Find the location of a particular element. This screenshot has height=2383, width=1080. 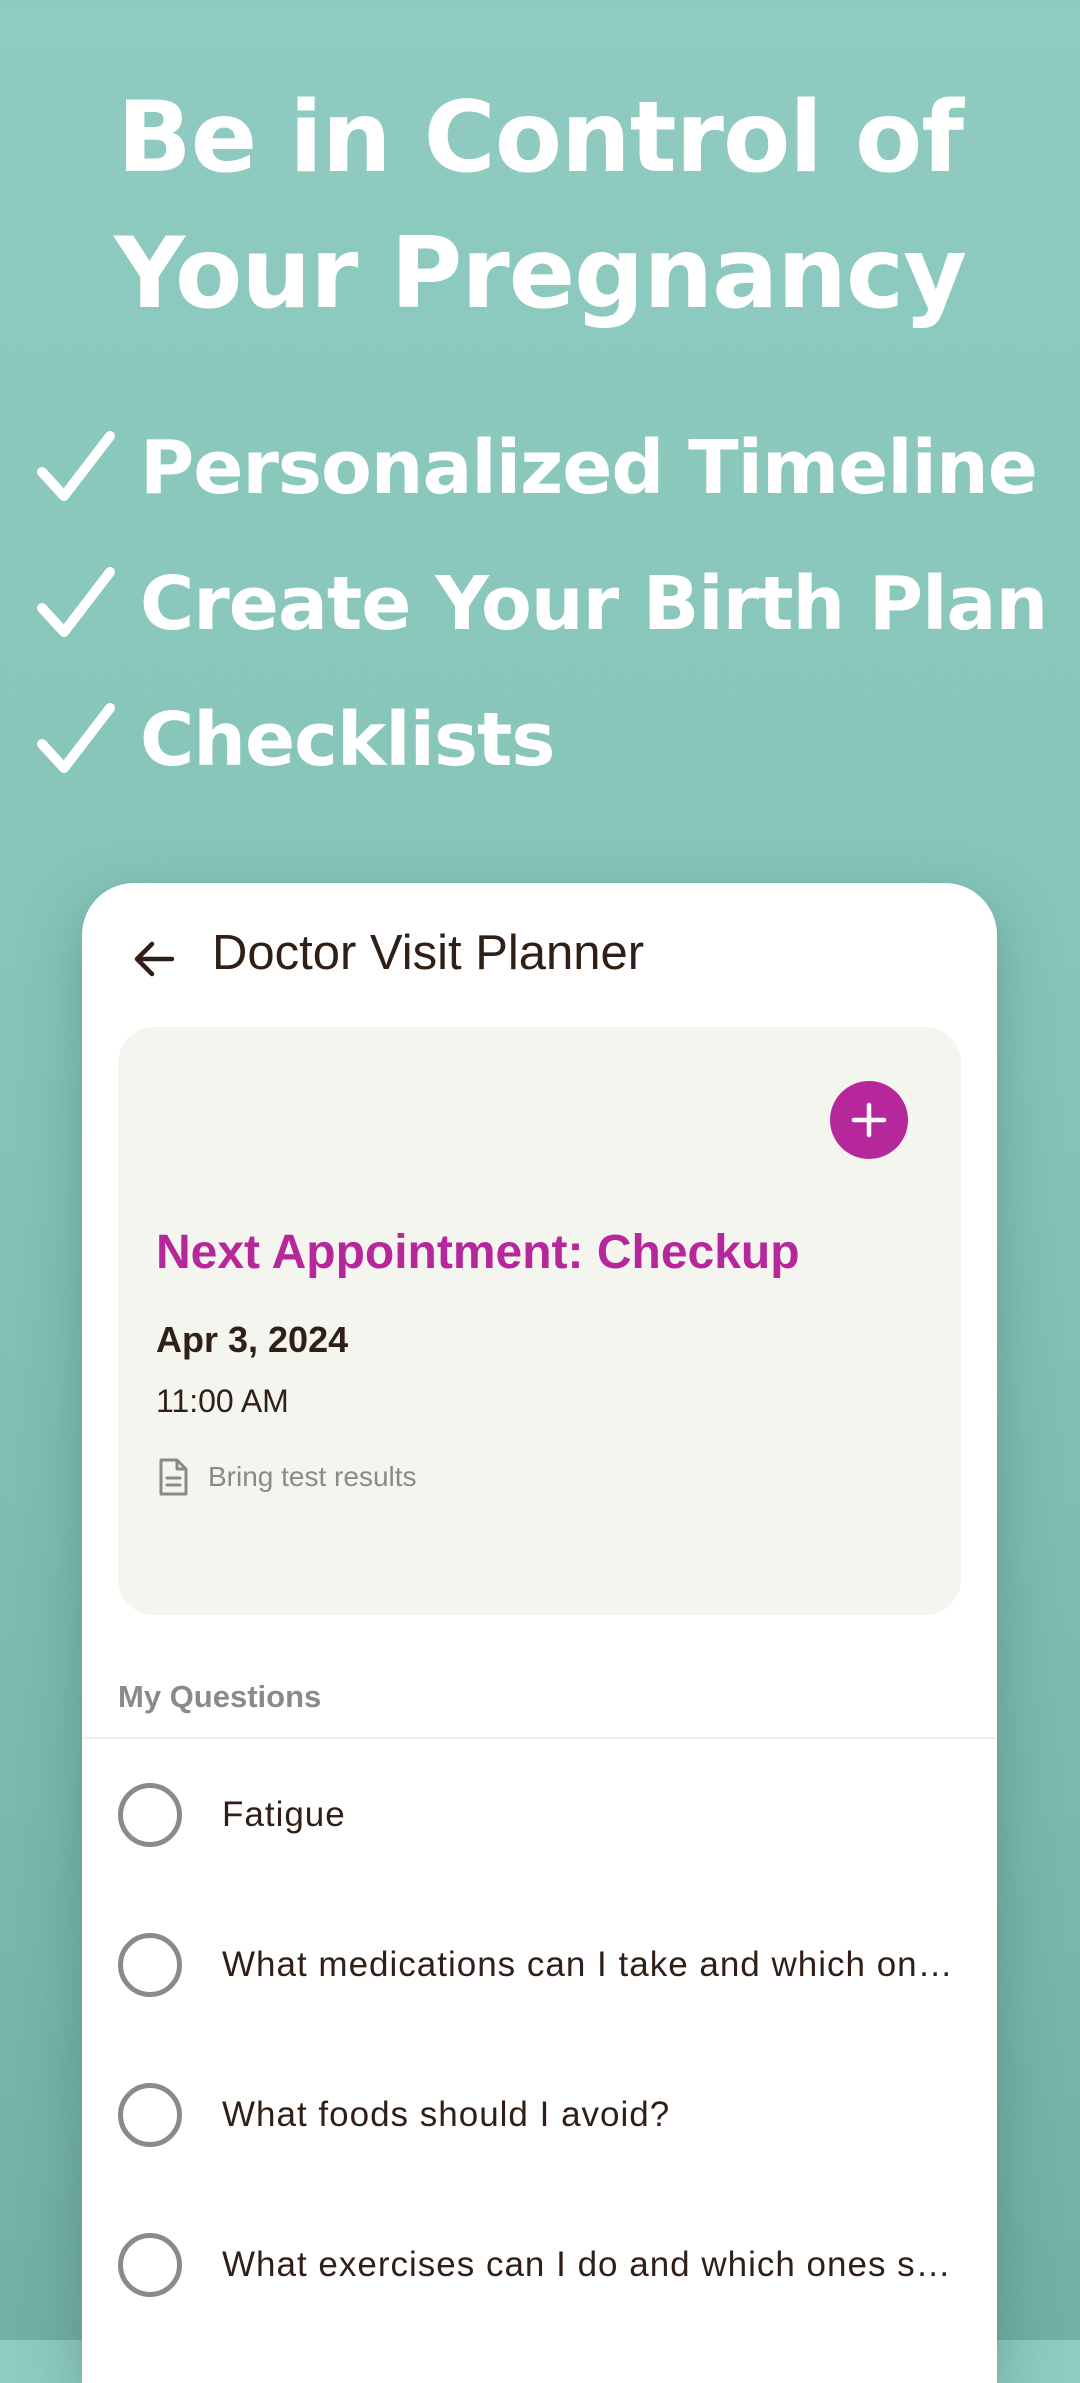

app-bar: Doctor Visit Planner is located at coordinates (539, 953).